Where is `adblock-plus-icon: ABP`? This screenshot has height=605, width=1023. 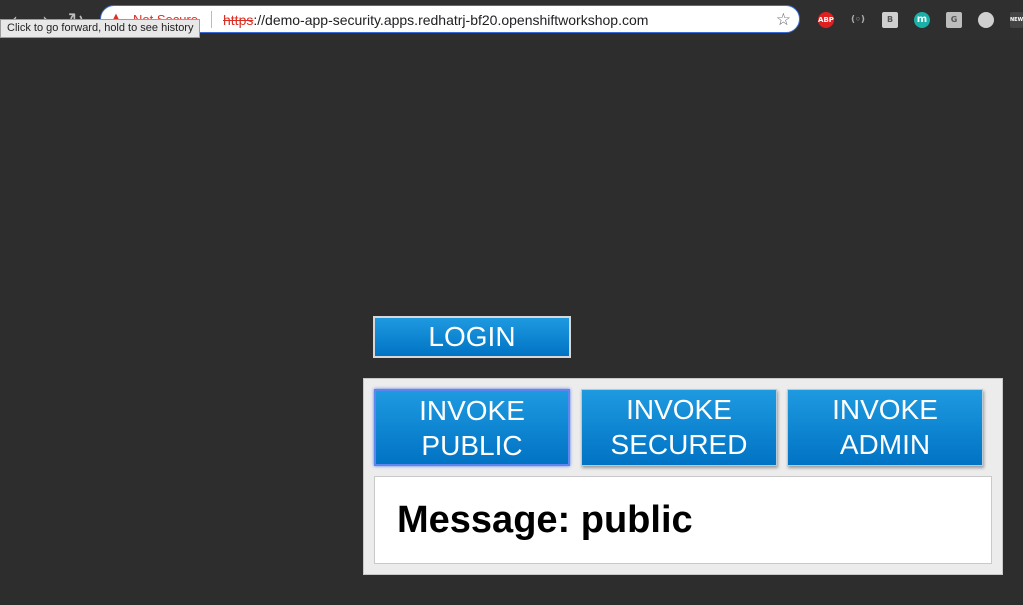
adblock-plus-icon: ABP is located at coordinates (826, 20).